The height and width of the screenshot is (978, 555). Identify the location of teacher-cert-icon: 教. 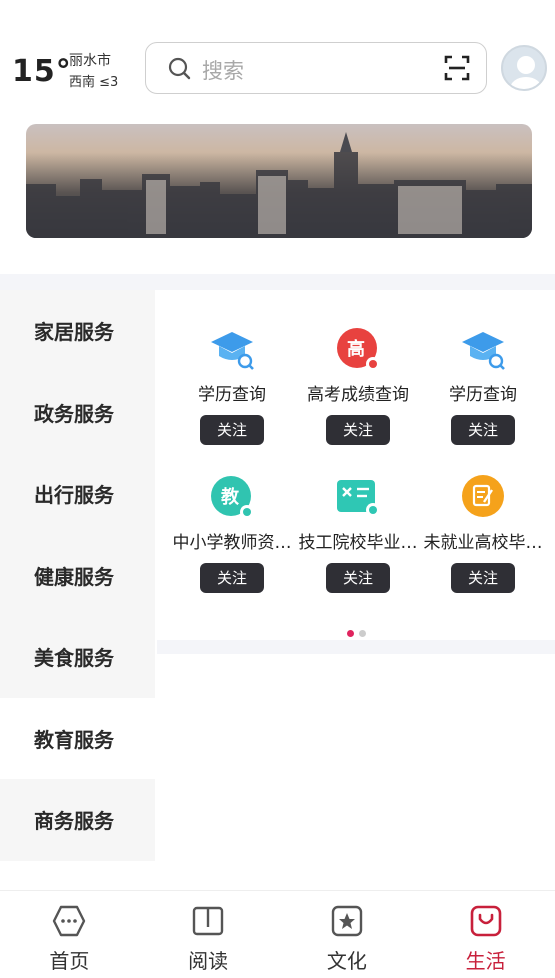
(232, 497).